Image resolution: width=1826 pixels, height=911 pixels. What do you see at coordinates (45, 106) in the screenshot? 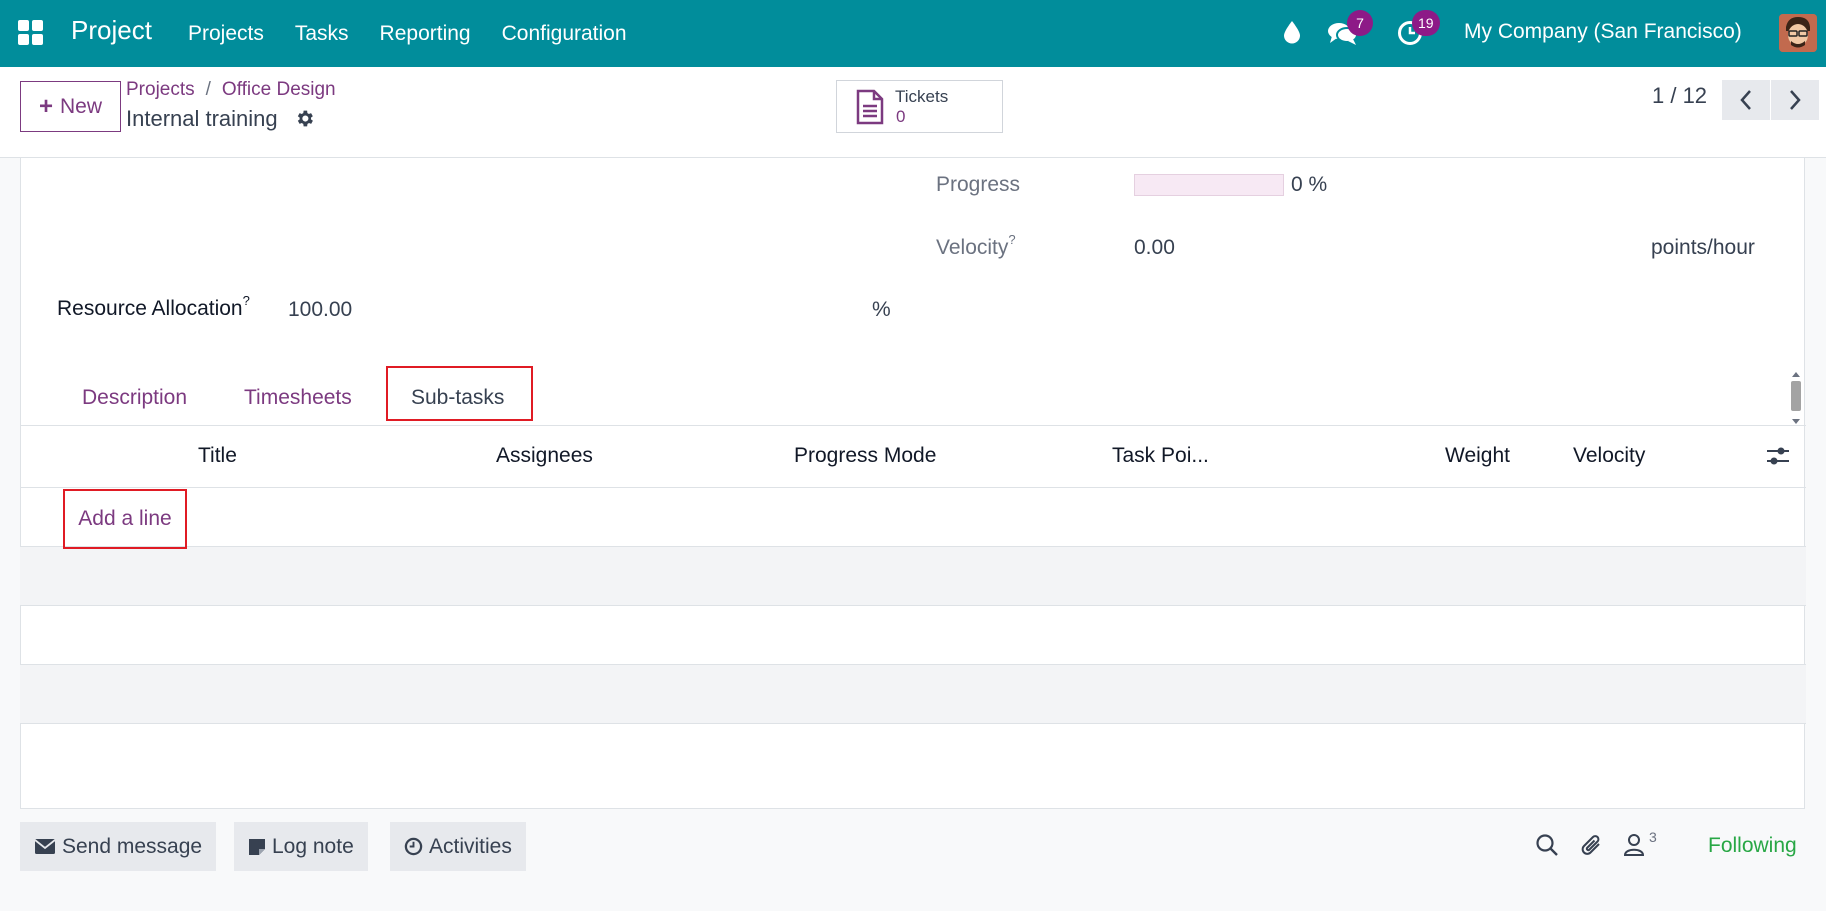
I see `plus-icon: +` at bounding box center [45, 106].